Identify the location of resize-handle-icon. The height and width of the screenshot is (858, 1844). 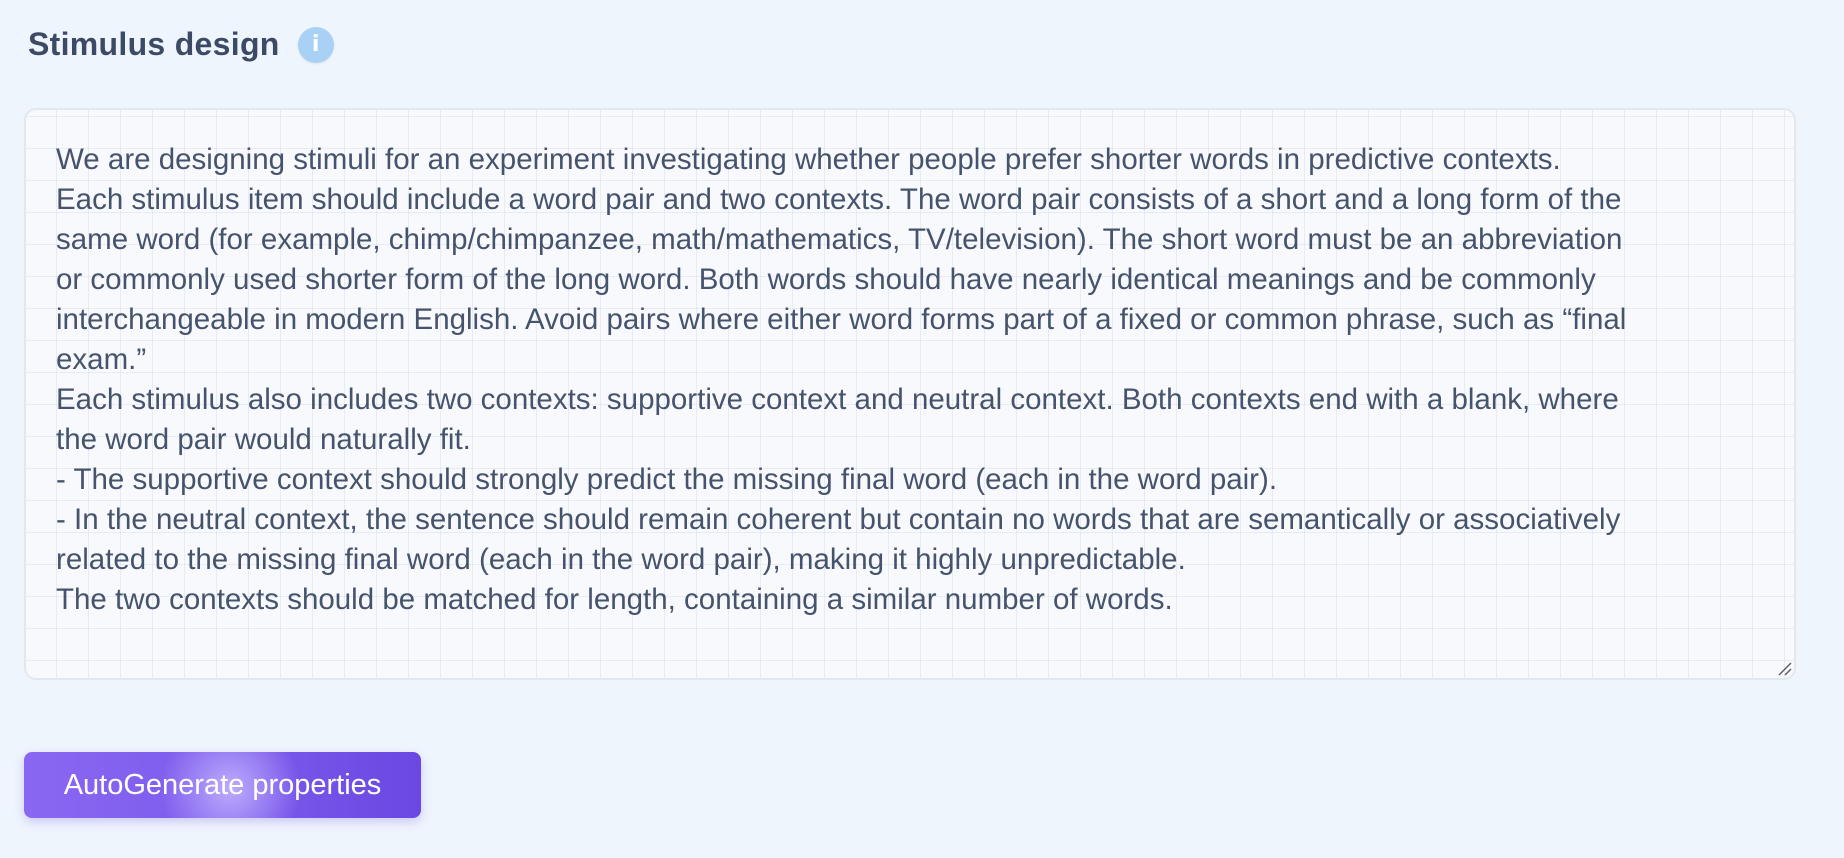
(1784, 668).